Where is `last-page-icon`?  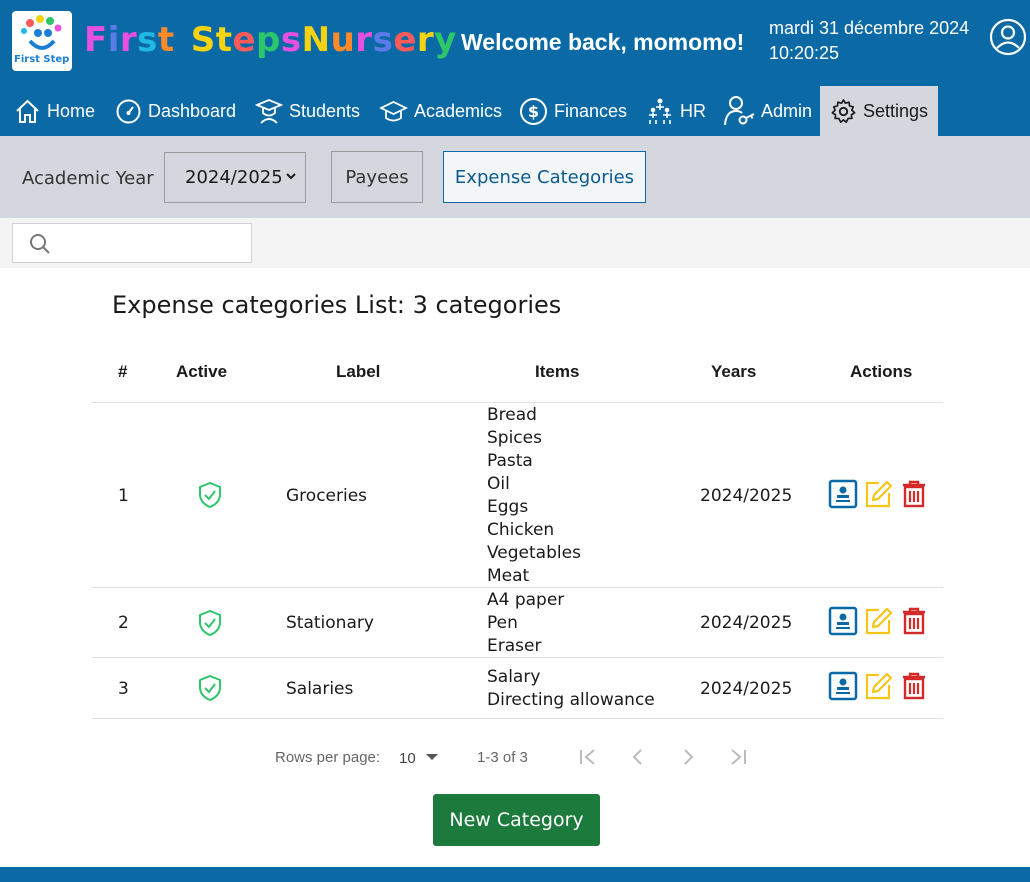
last-page-icon is located at coordinates (738, 757).